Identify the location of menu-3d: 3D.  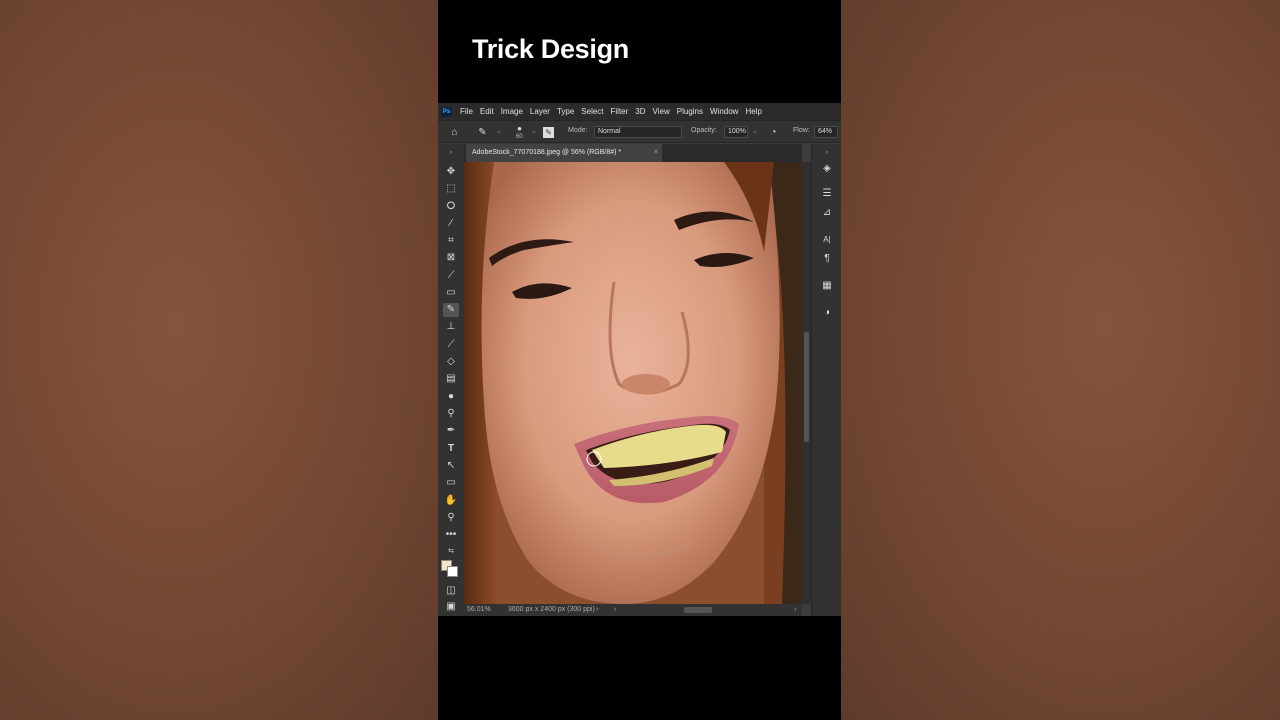
(640, 111).